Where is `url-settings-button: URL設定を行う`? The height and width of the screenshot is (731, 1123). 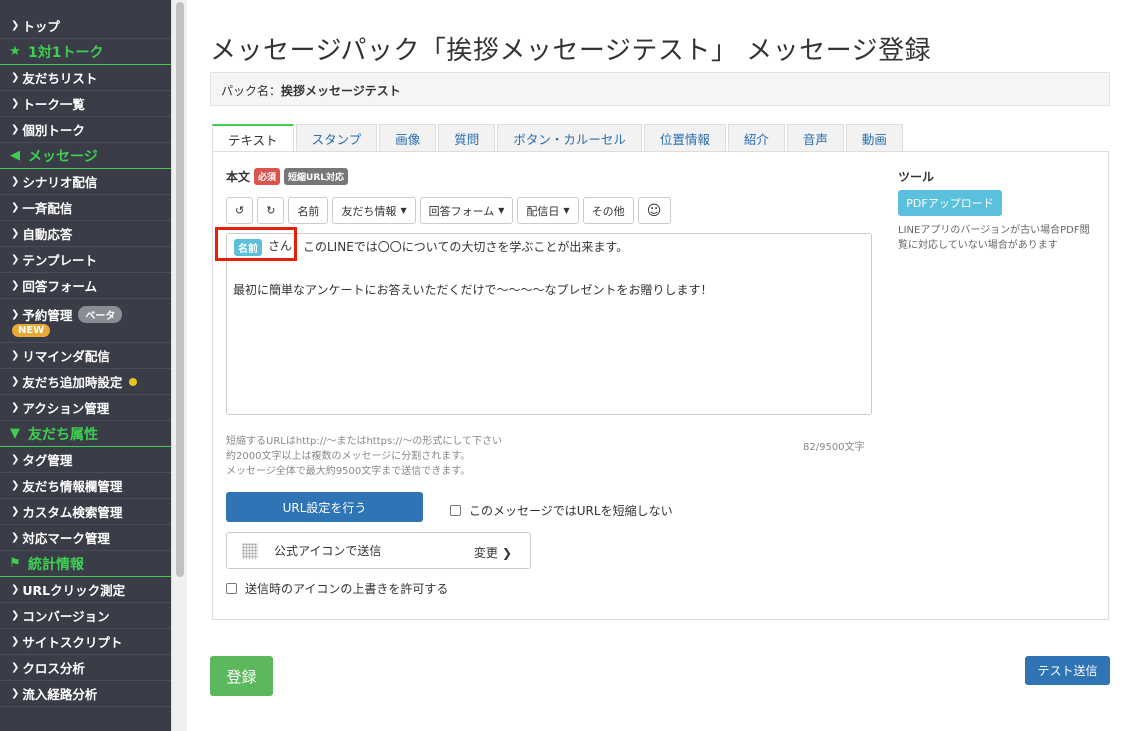
url-settings-button: URL設定を行う is located at coordinates (324, 507).